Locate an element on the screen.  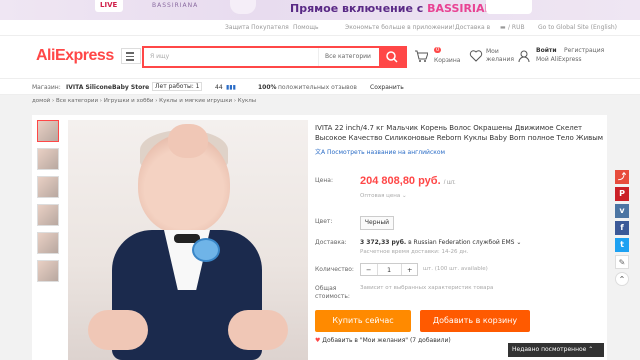
cart-count-badge: 0 is located at coordinates (438, 50).